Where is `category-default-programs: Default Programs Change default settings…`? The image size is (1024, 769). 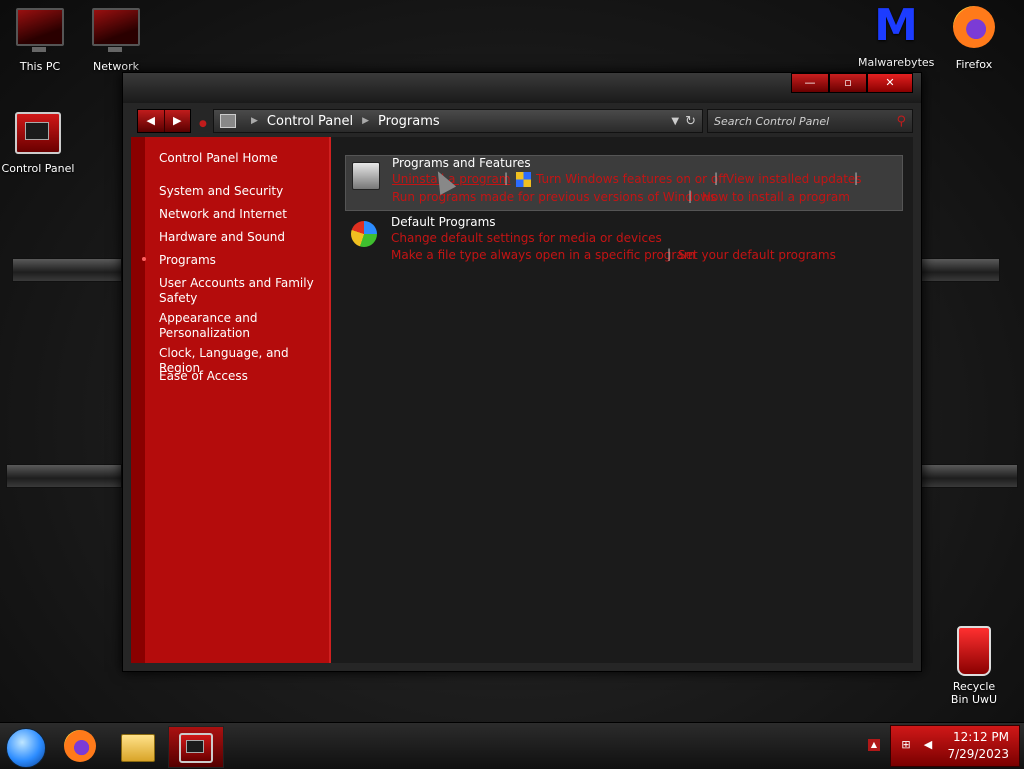 category-default-programs: Default Programs Change default settings… is located at coordinates (623, 240).